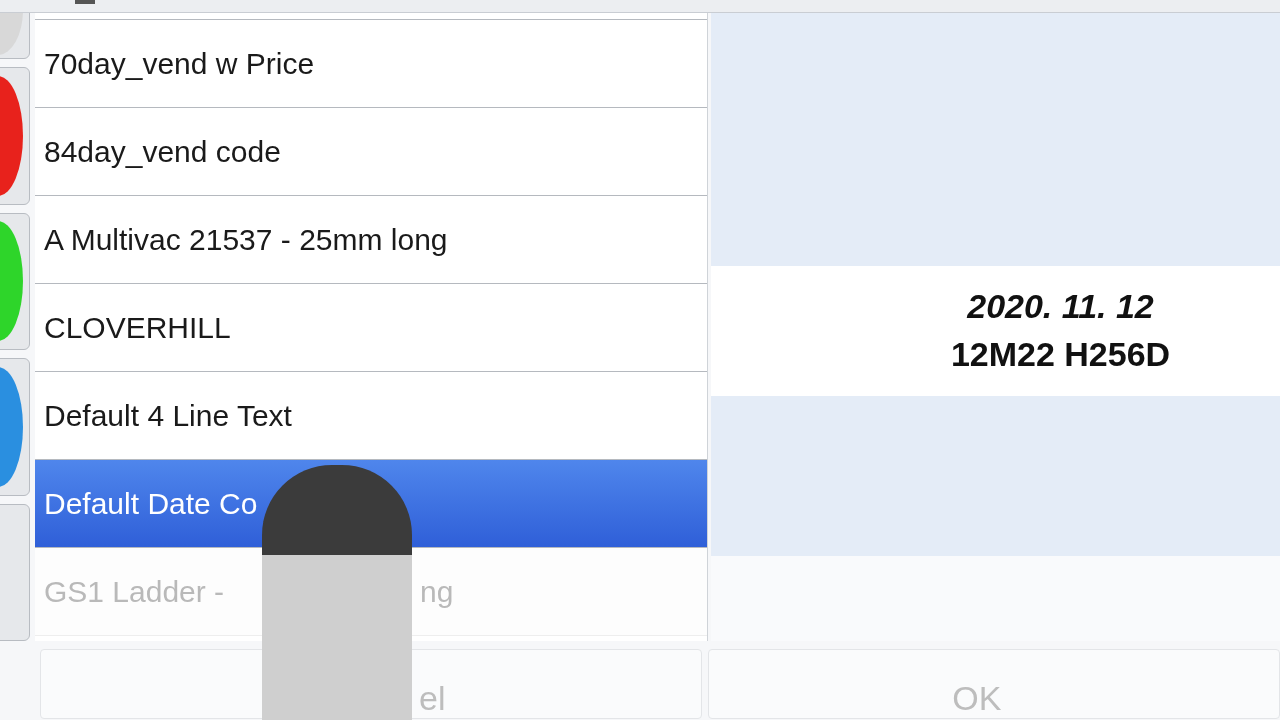 The image size is (1280, 720). What do you see at coordinates (371, 328) in the screenshot?
I see `list-item: CLOVERHILL` at bounding box center [371, 328].